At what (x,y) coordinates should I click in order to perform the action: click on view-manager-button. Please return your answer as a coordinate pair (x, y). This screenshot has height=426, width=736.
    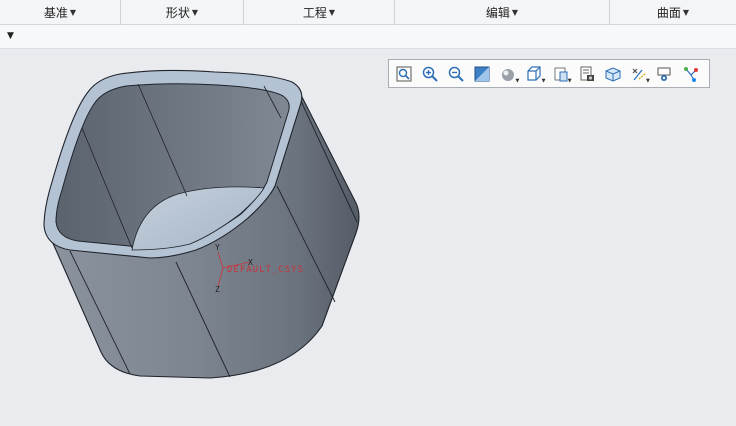
    Looking at the image, I should click on (587, 74).